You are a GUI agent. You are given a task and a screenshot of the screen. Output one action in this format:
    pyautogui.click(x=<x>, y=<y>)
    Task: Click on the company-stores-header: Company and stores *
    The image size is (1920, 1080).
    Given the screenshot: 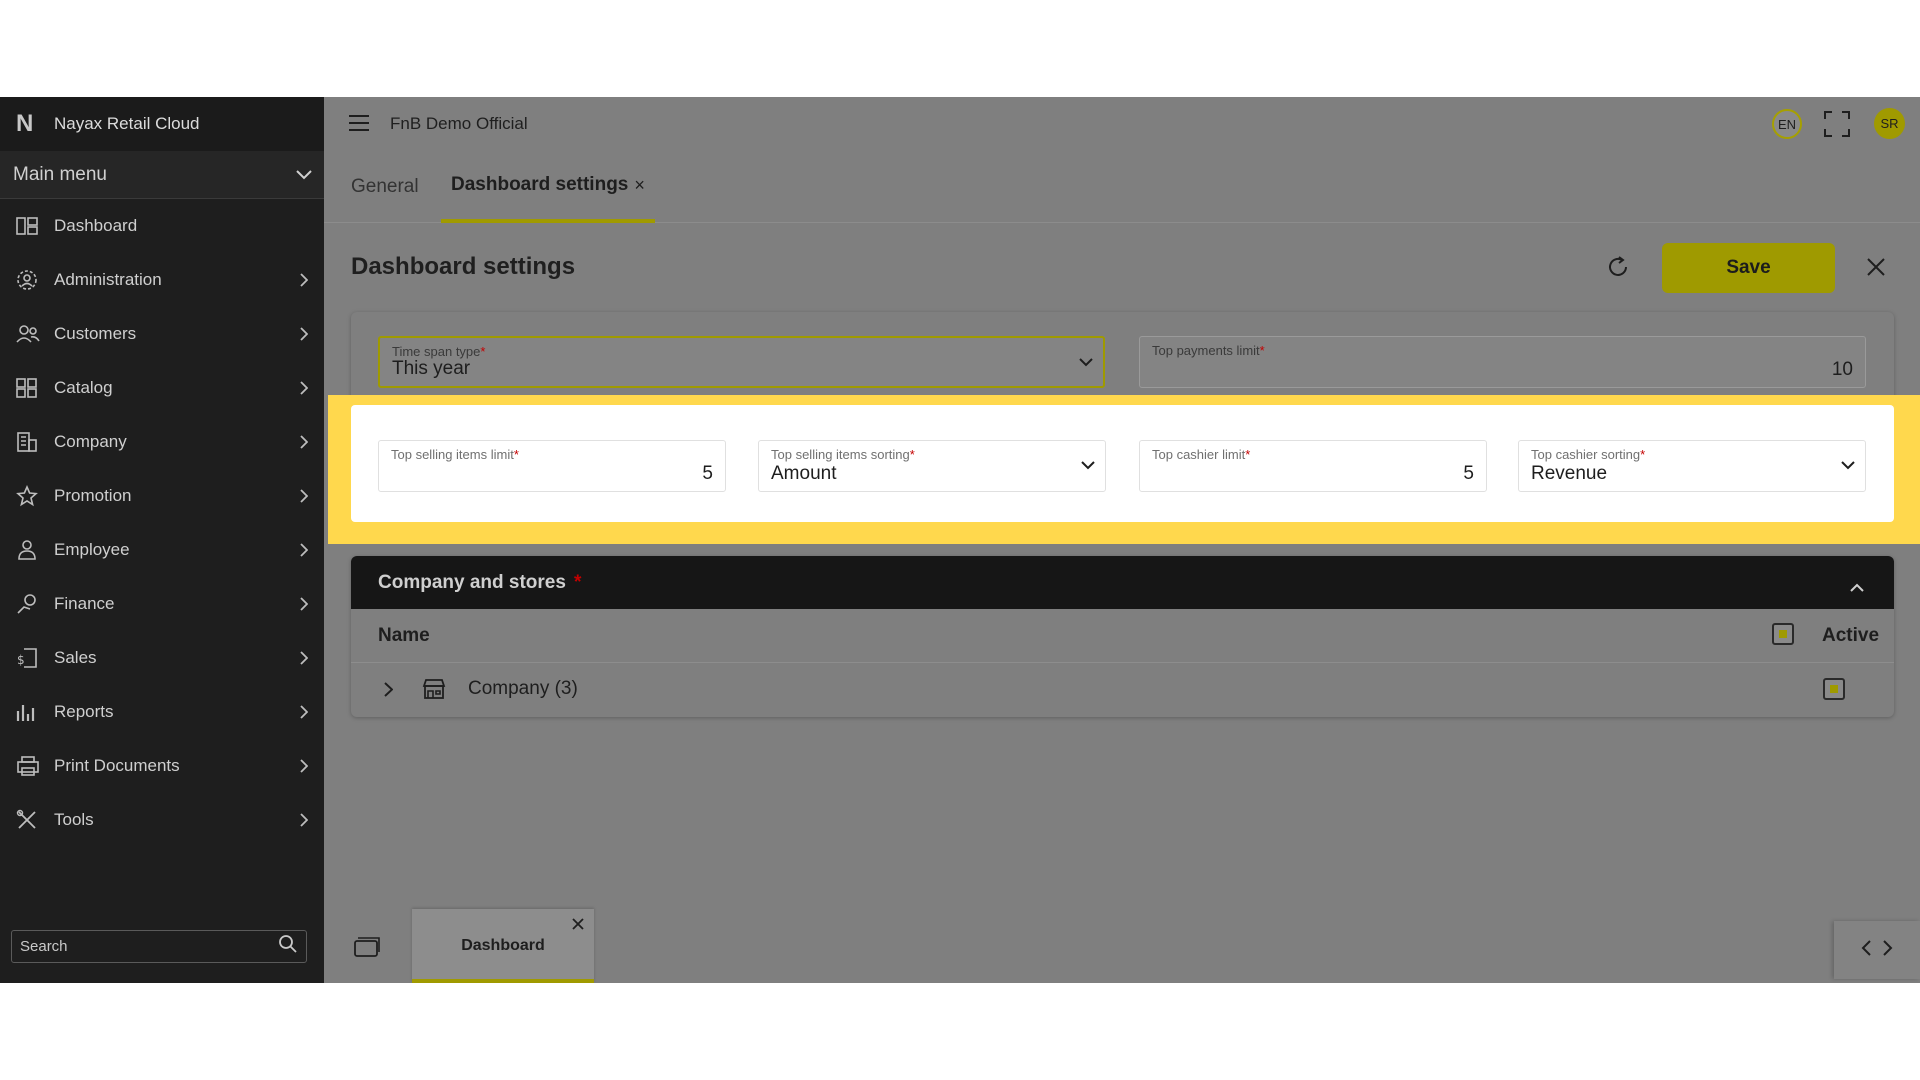 What is the action you would take?
    pyautogui.click(x=1122, y=582)
    